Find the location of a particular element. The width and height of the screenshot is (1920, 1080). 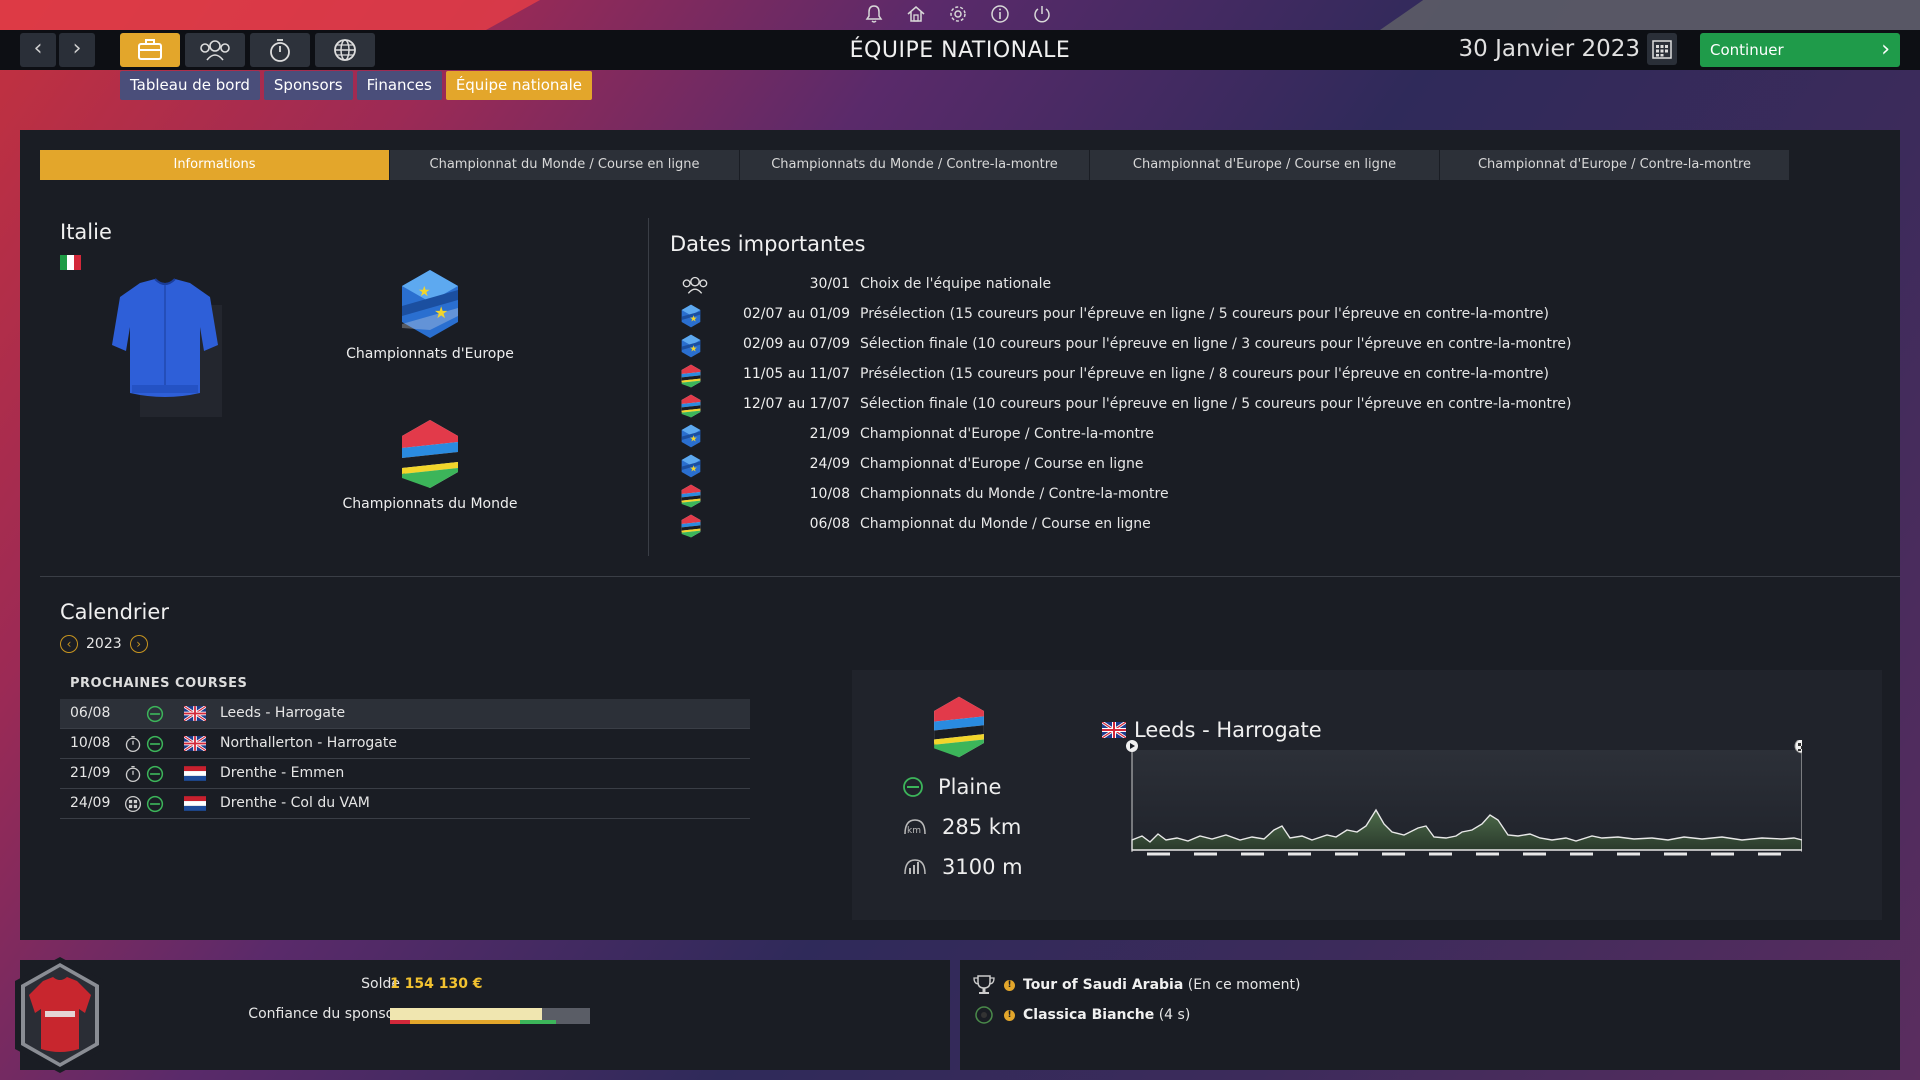

briefcase-tool-button is located at coordinates (150, 50).